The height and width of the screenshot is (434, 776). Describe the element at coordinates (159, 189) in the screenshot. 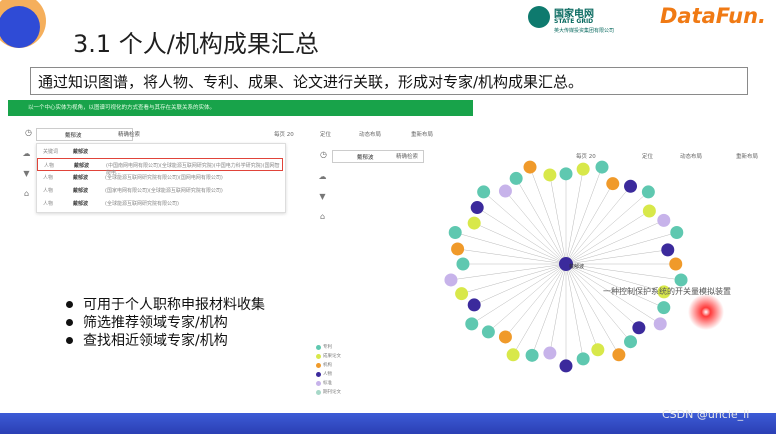

I see `dropdown-row: 人物 戴郁波 (国家电网有限公司)(全球能源互联网研究院有限公司)` at that location.